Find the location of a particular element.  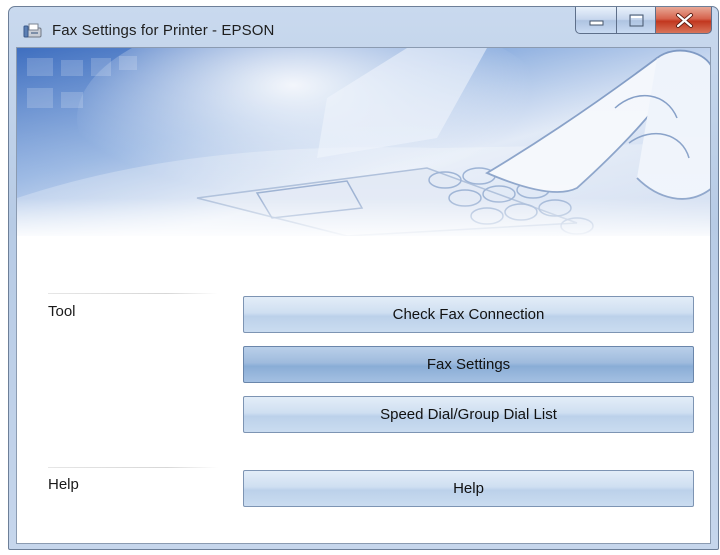

minimize-button is located at coordinates (596, 20).